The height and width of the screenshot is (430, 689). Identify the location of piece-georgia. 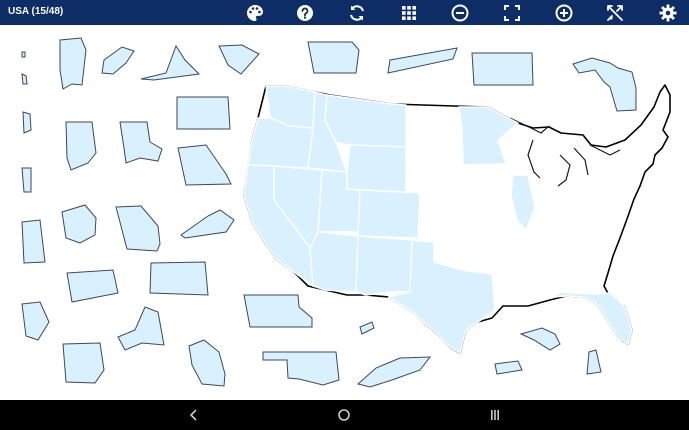
(138, 228).